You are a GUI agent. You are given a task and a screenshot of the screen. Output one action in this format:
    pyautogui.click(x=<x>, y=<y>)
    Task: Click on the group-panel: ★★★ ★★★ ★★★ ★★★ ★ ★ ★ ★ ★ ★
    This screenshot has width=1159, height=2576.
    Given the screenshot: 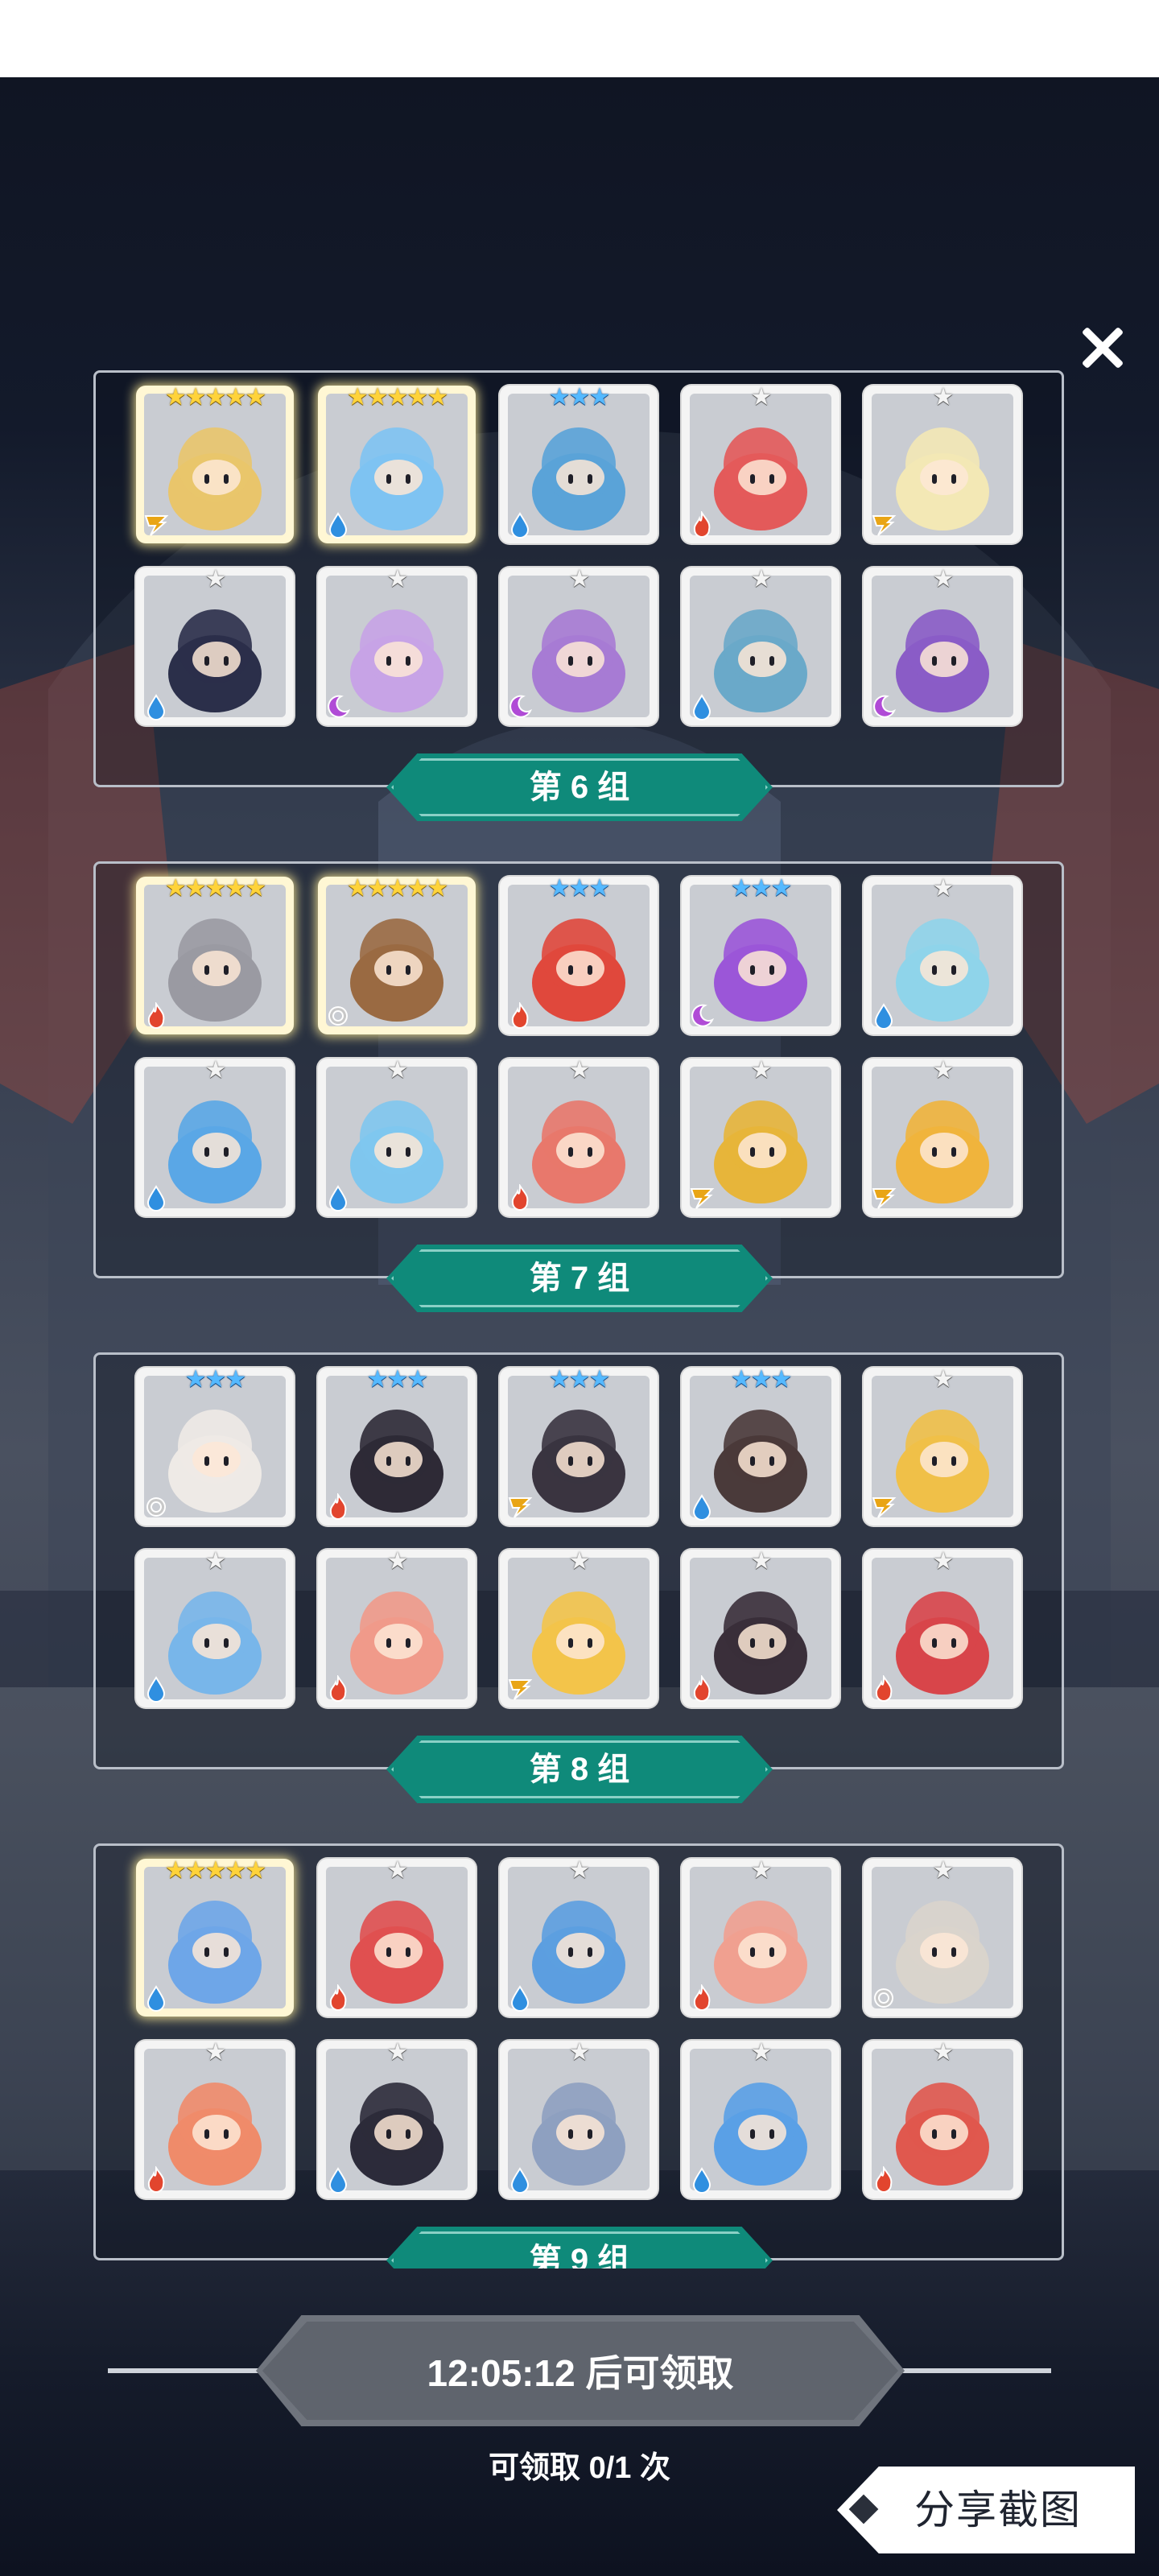 What is the action you would take?
    pyautogui.click(x=578, y=1560)
    